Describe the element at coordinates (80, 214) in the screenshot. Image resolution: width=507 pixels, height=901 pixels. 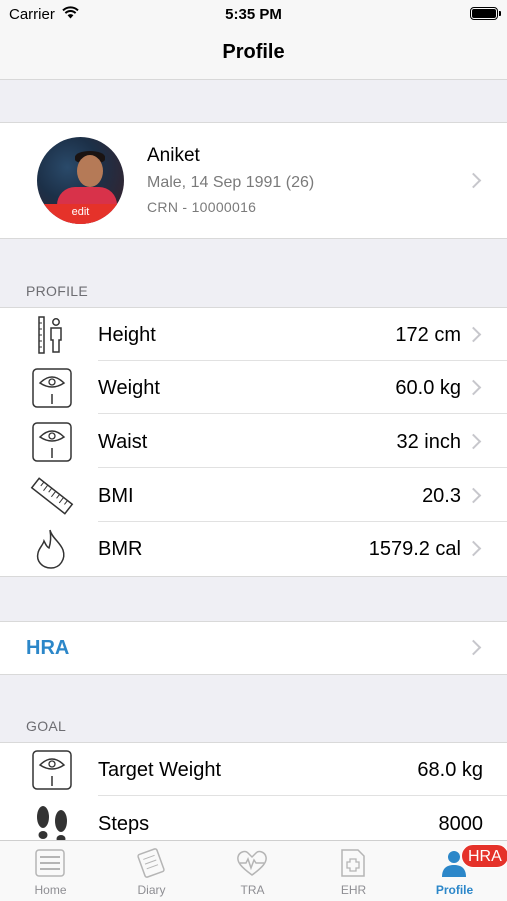
I see `avatar-edit-button: edit` at that location.